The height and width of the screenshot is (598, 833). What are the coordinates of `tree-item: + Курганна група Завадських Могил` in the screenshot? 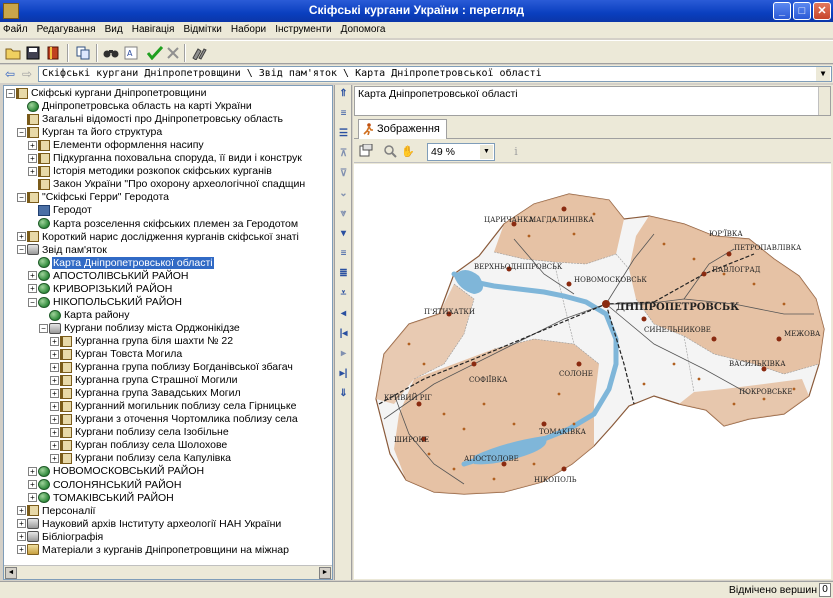 It's located at (146, 393).